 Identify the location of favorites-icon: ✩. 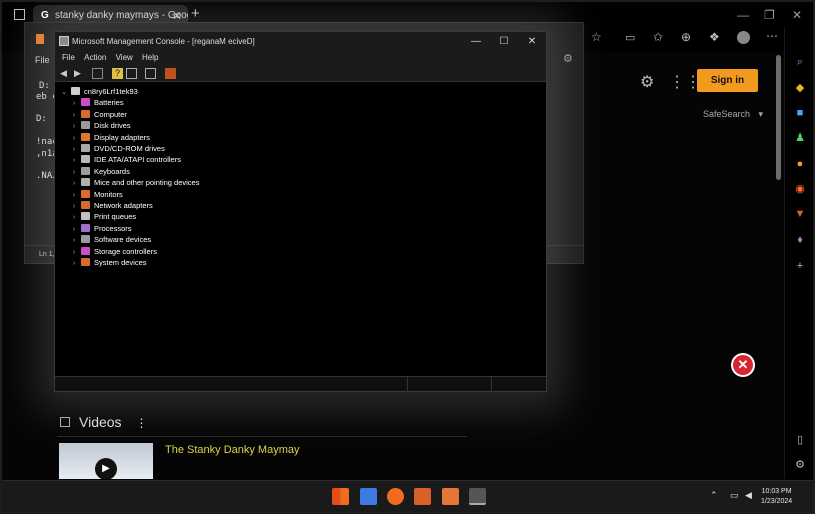
(658, 37).